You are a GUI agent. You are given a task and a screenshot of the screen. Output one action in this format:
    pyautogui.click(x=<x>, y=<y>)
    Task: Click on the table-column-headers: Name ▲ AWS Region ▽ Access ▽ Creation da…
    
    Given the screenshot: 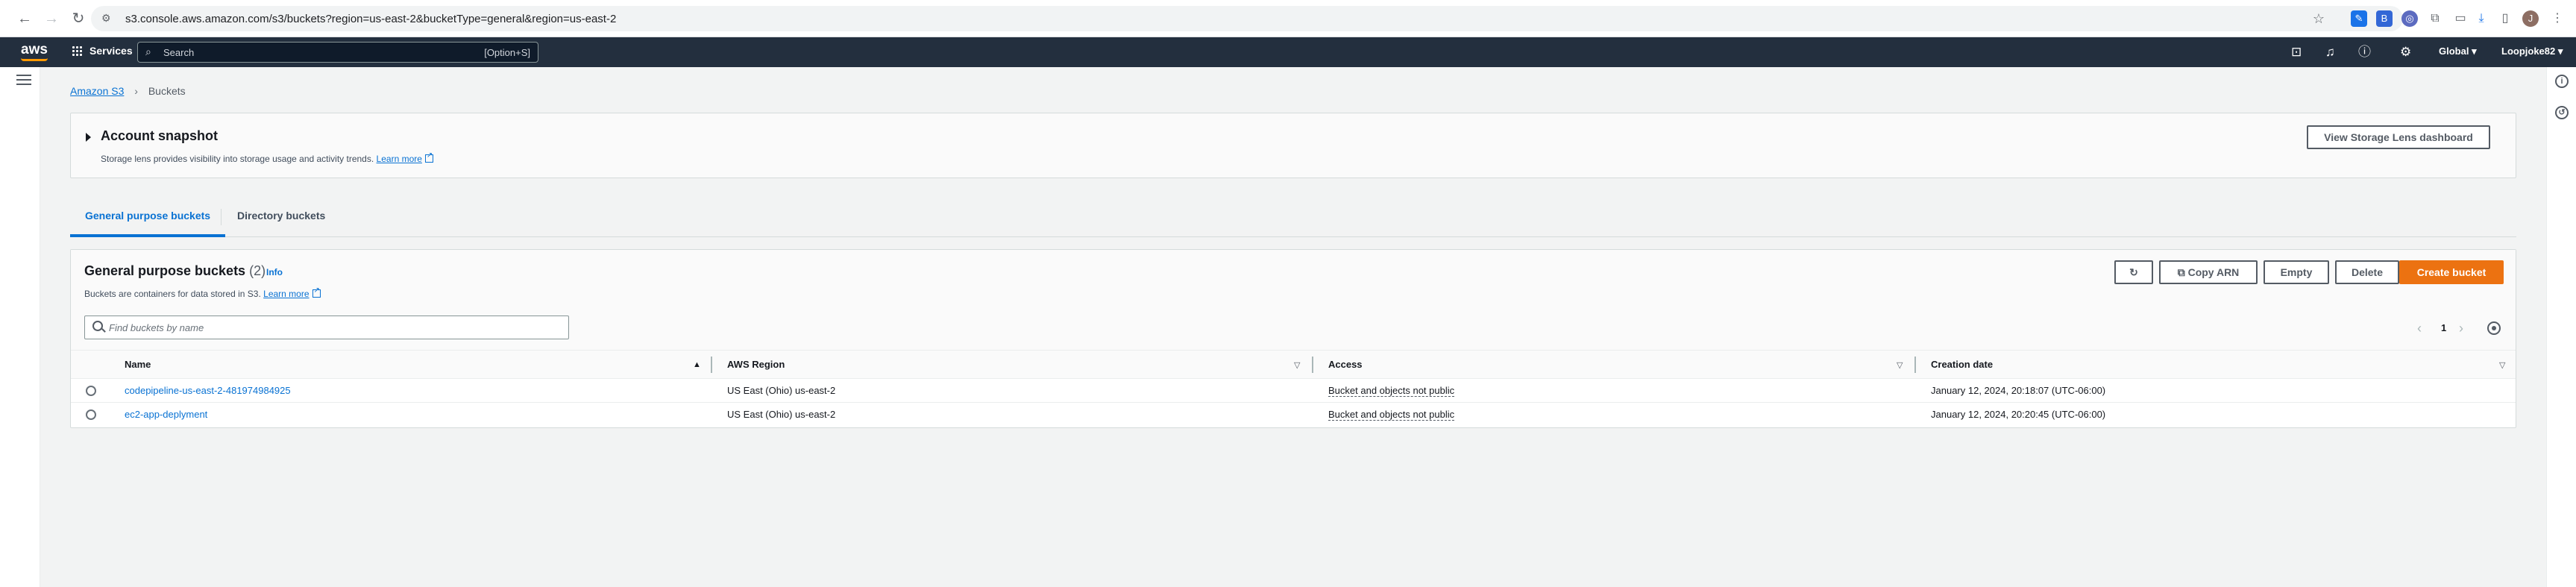 What is the action you would take?
    pyautogui.click(x=1293, y=365)
    